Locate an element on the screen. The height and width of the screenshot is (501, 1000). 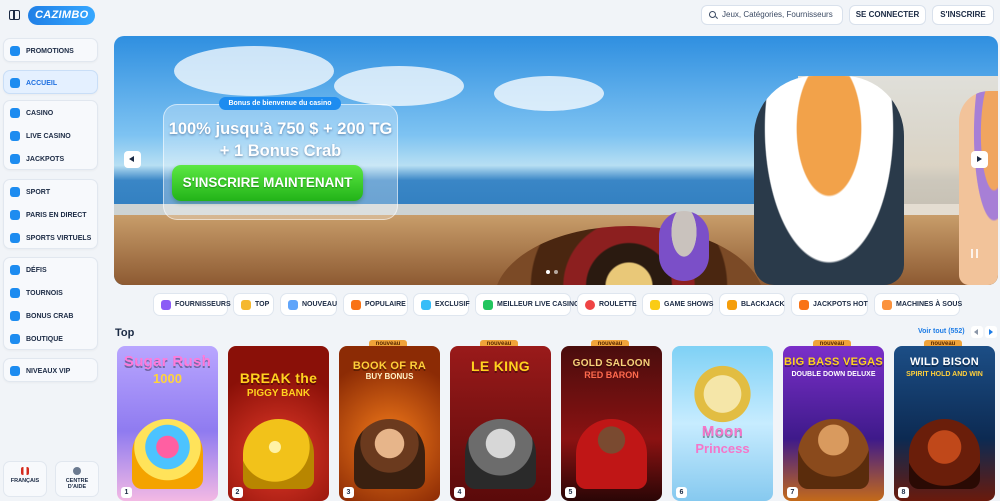
login-button: SE CONNECTER is located at coordinates (887, 15).